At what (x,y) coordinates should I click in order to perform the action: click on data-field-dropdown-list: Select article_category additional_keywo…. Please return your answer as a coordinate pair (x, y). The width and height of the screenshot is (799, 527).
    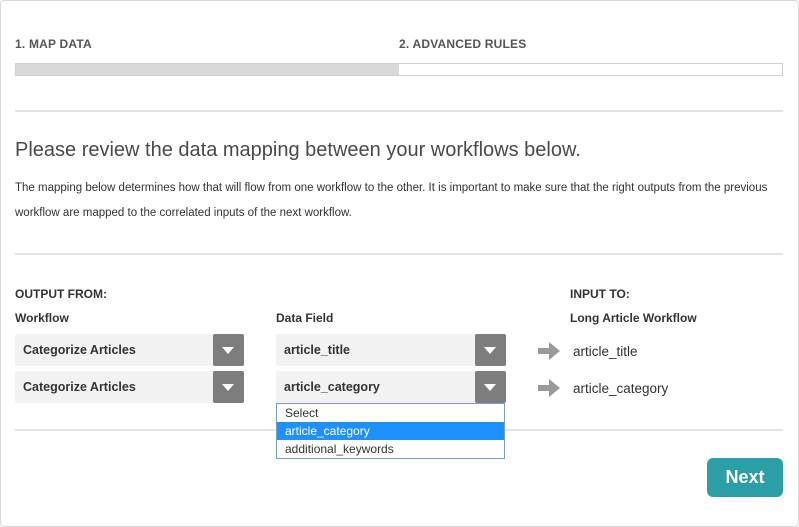
    Looking at the image, I should click on (390, 431).